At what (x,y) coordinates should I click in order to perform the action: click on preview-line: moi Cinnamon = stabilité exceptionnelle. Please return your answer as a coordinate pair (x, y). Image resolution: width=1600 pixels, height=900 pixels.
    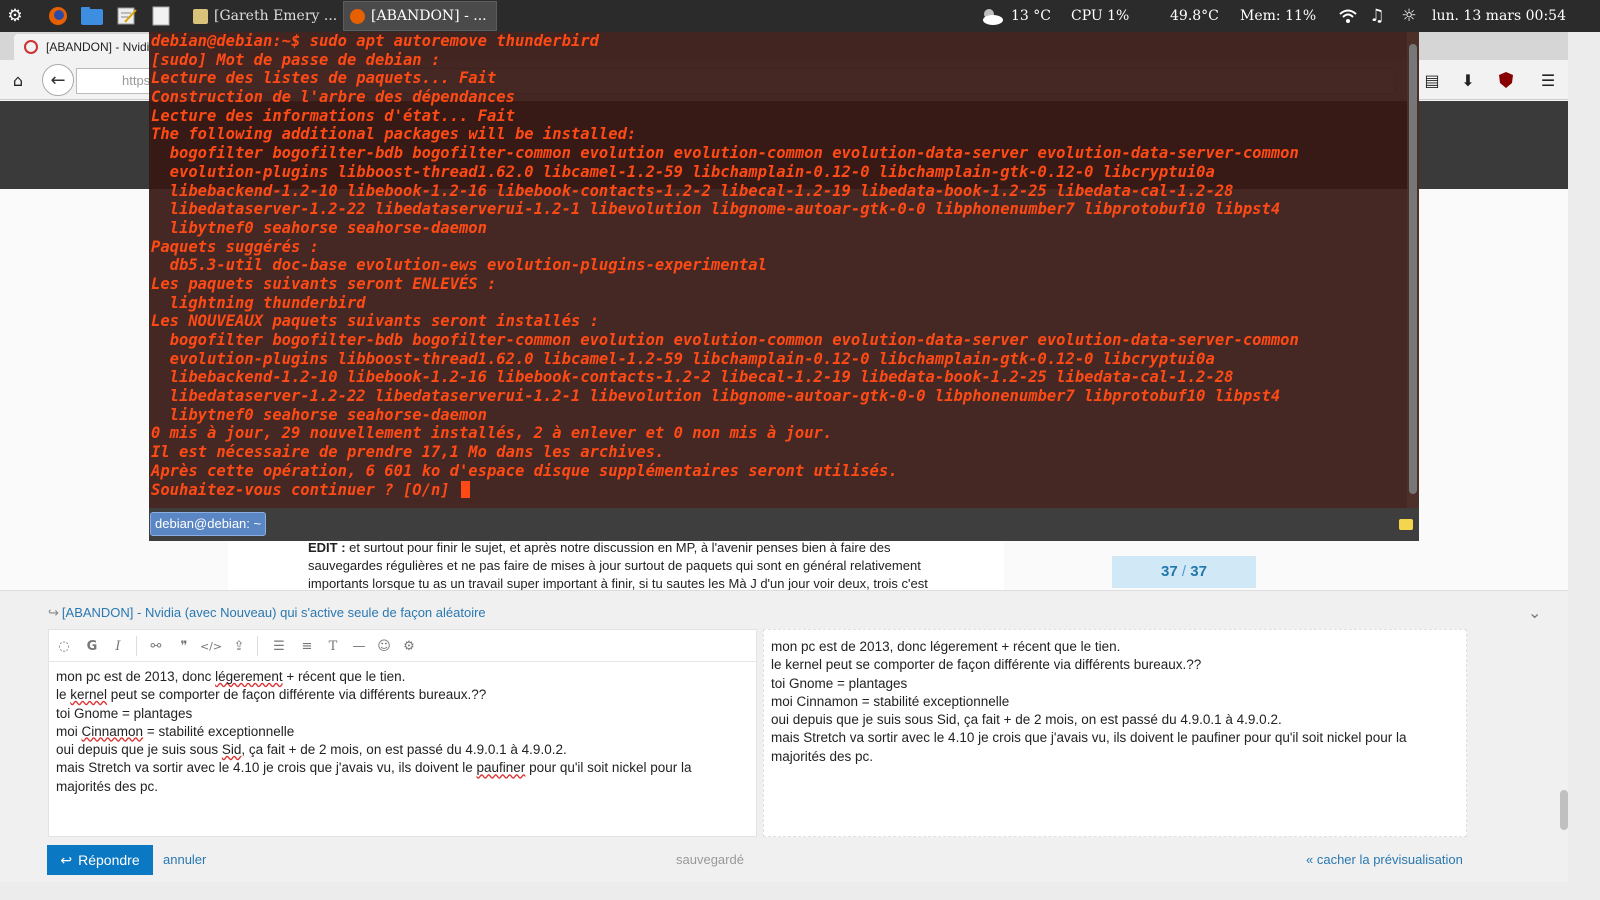
    Looking at the image, I should click on (890, 701).